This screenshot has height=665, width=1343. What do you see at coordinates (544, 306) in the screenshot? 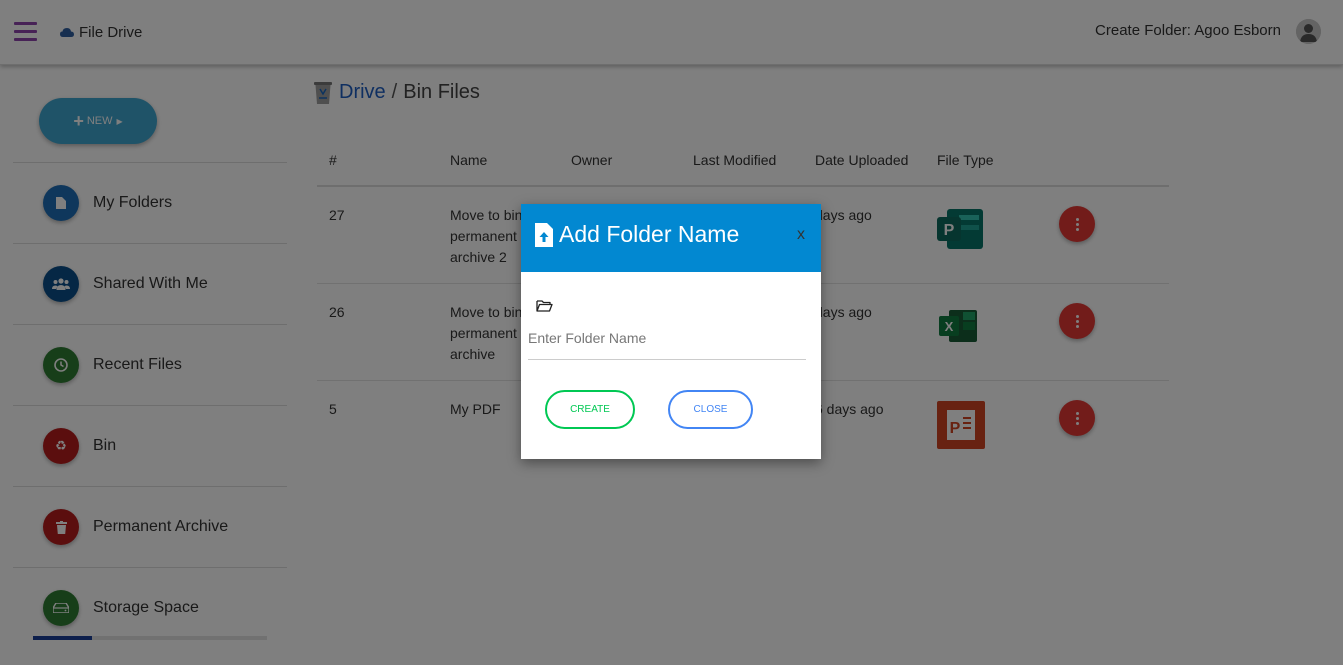
I see `folder-open-icon` at bounding box center [544, 306].